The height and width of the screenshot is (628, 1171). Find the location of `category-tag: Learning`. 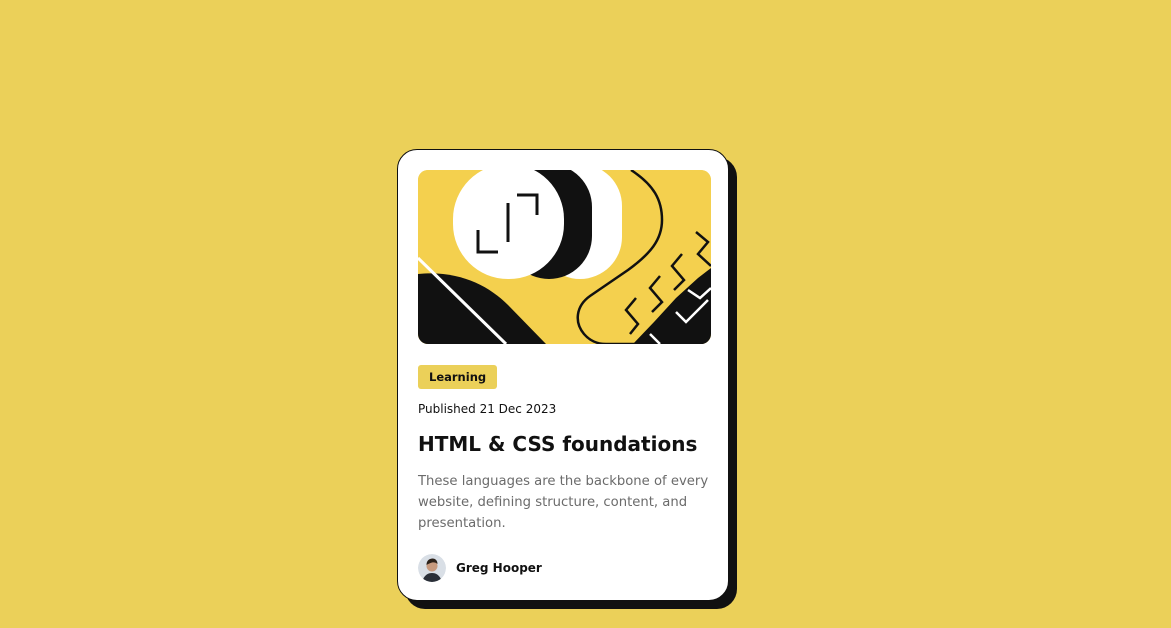

category-tag: Learning is located at coordinates (458, 377).